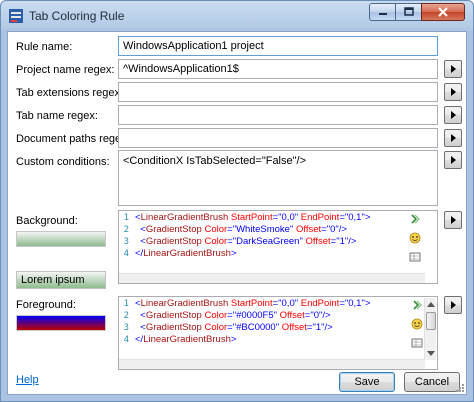 Image resolution: width=474 pixels, height=402 pixels. I want to click on line-number: 1, so click(126, 218).